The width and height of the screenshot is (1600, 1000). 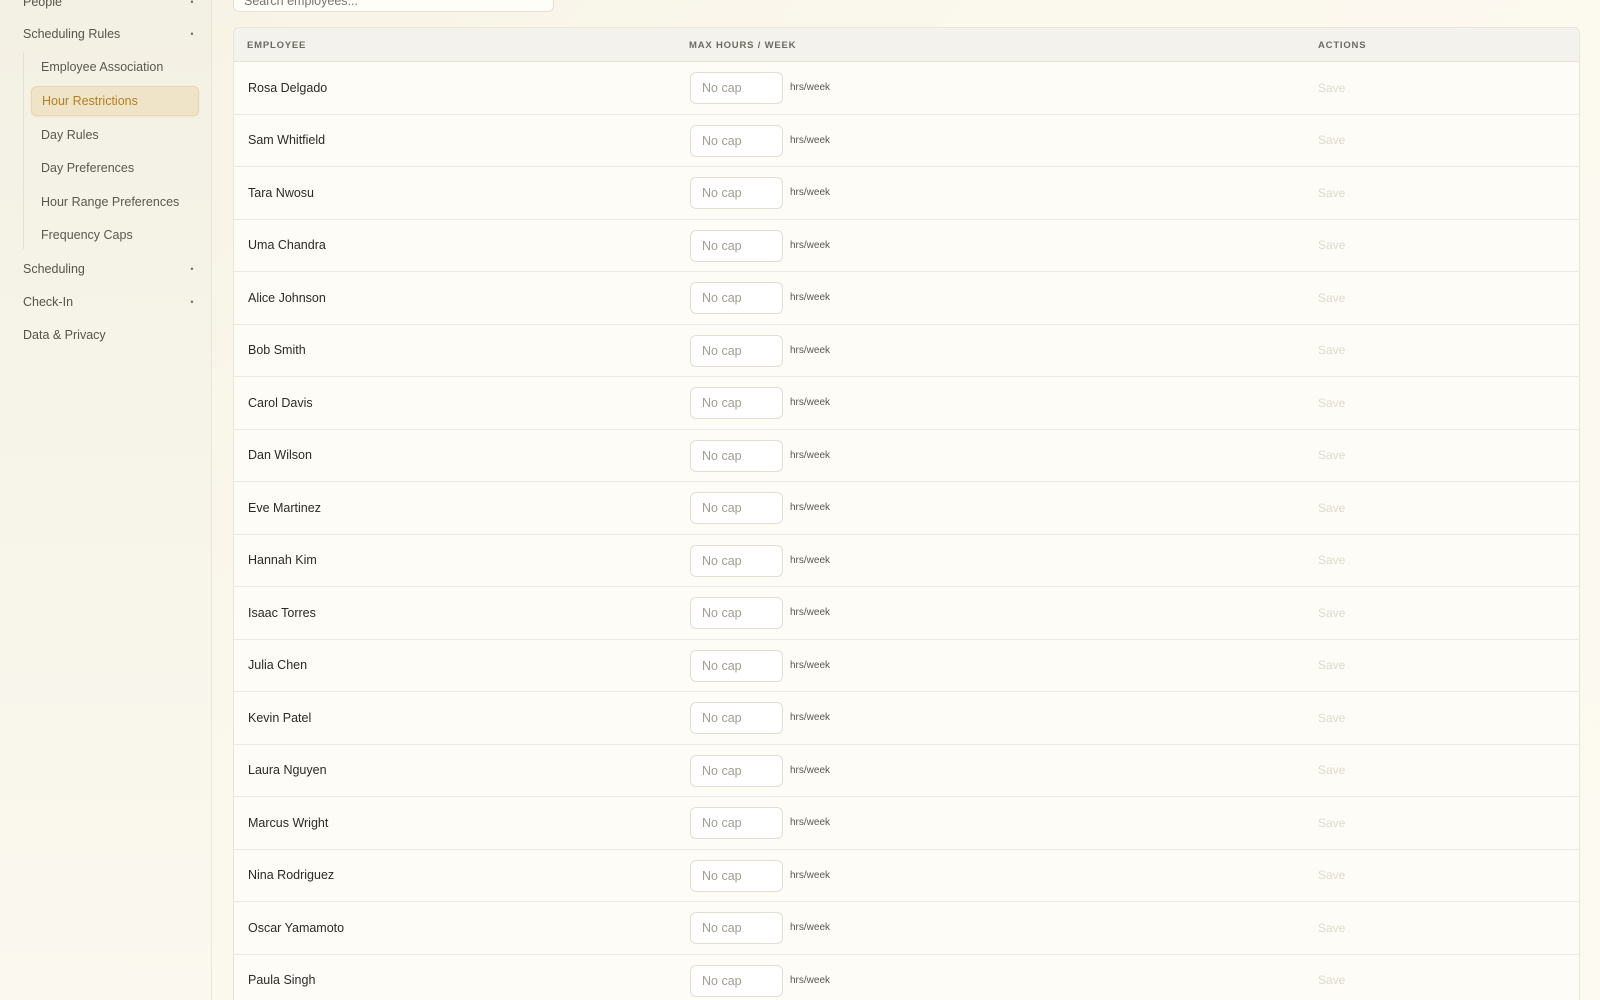 What do you see at coordinates (110, 335) in the screenshot?
I see `nav-data-privacy: Data & Privacy` at bounding box center [110, 335].